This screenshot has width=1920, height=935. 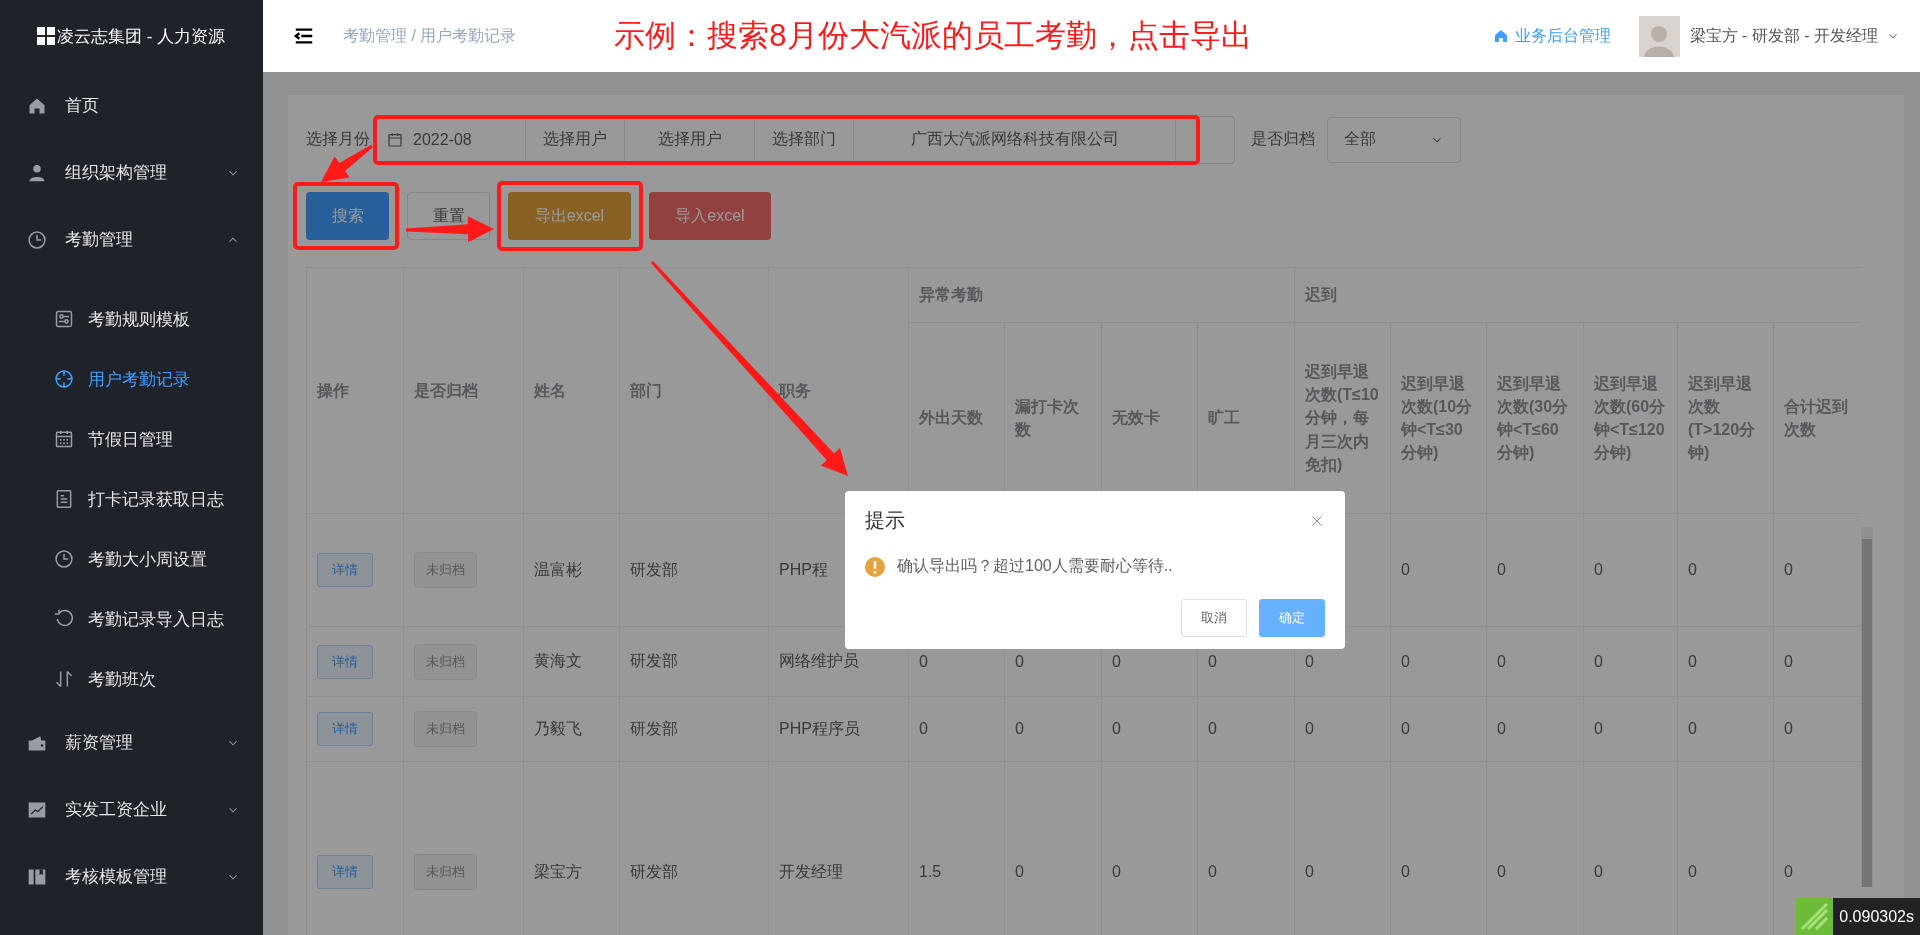 What do you see at coordinates (131, 239) in the screenshot?
I see `sidebar-item: 考勤管理` at bounding box center [131, 239].